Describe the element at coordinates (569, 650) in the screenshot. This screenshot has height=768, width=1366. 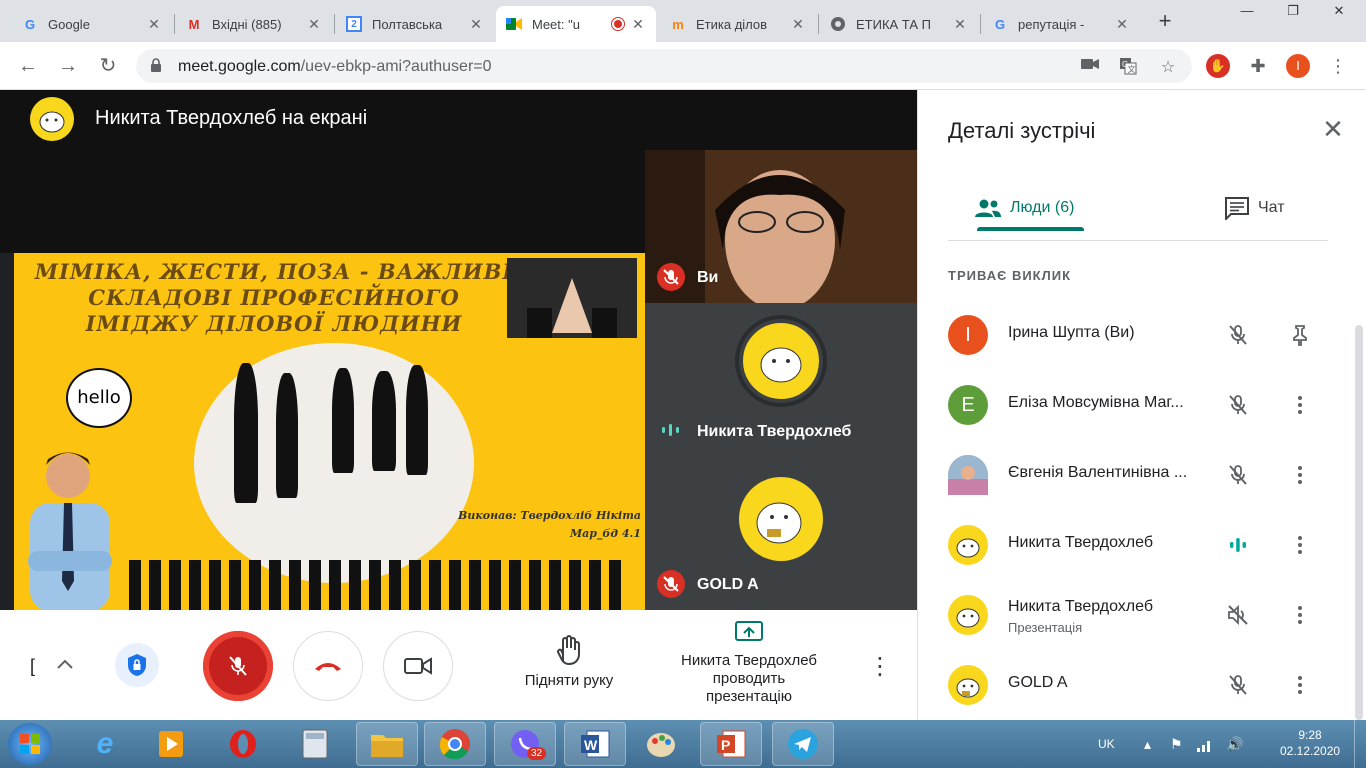
I see `raise-hand-icon` at that location.